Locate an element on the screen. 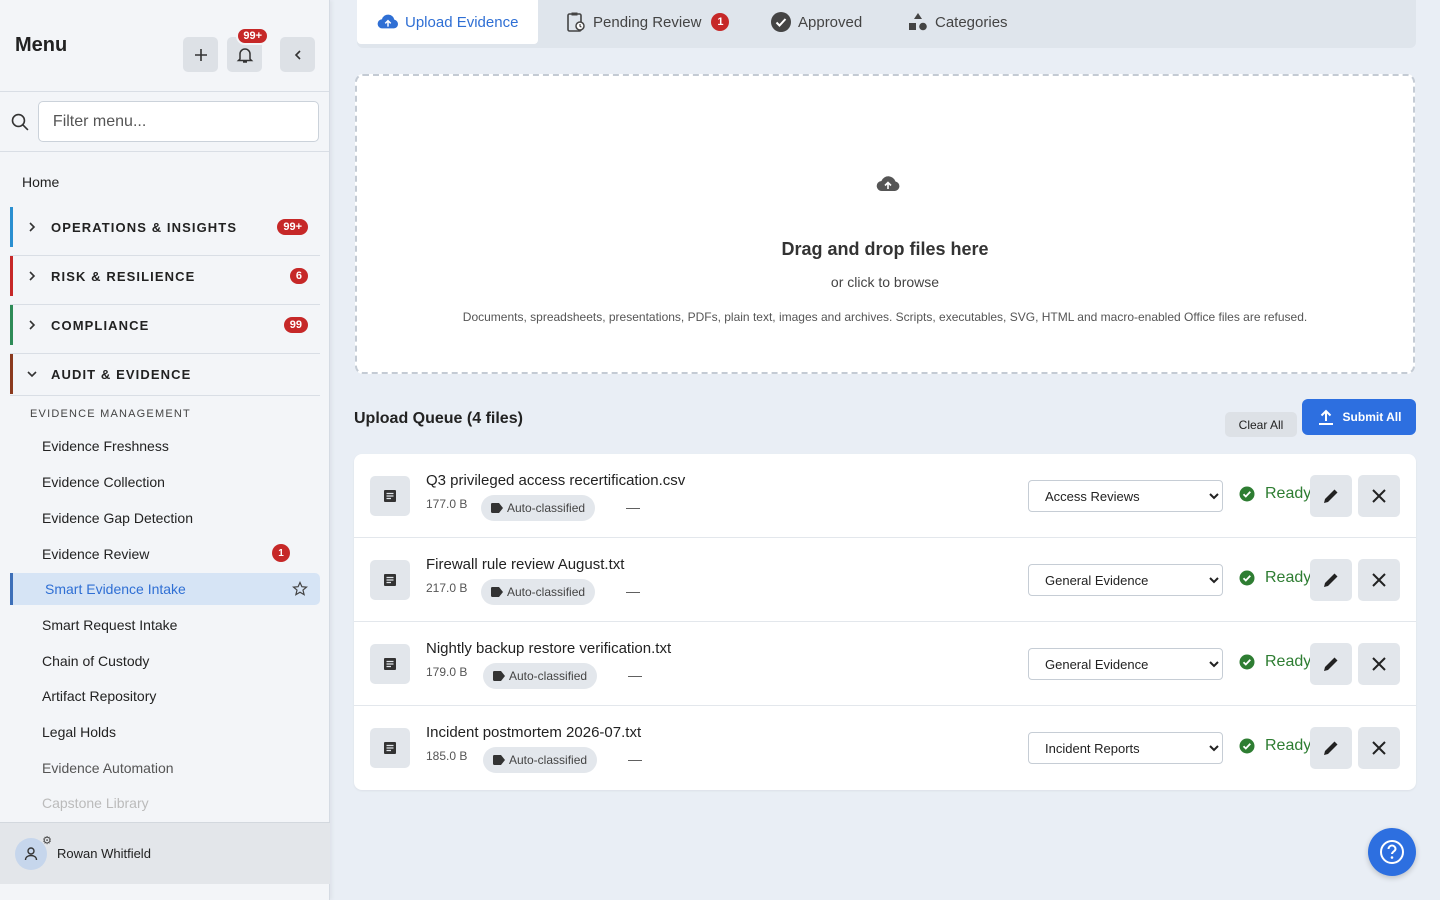  user-name: Rowan Whitfield is located at coordinates (104, 853).